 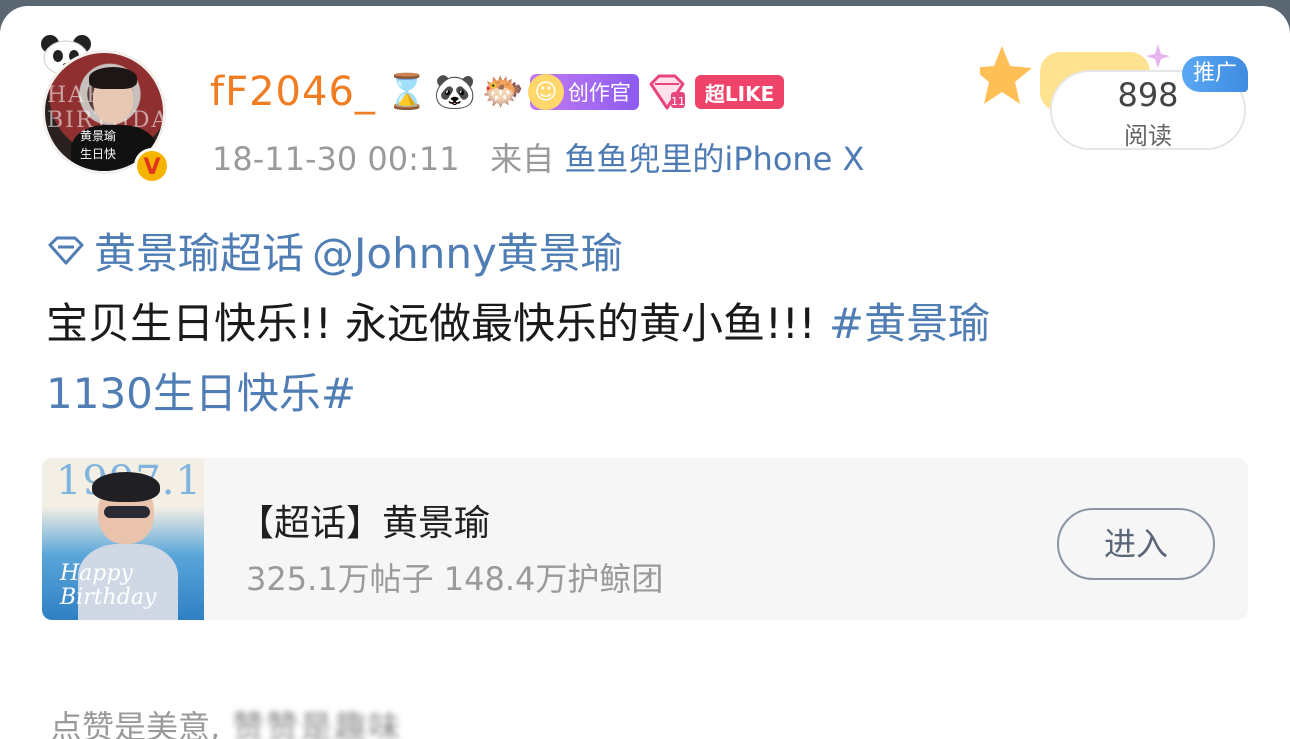 I want to click on user-avatar-area: HAPPY BIRTHDAY 黄景瑜 生日快 V, so click(x=108, y=108).